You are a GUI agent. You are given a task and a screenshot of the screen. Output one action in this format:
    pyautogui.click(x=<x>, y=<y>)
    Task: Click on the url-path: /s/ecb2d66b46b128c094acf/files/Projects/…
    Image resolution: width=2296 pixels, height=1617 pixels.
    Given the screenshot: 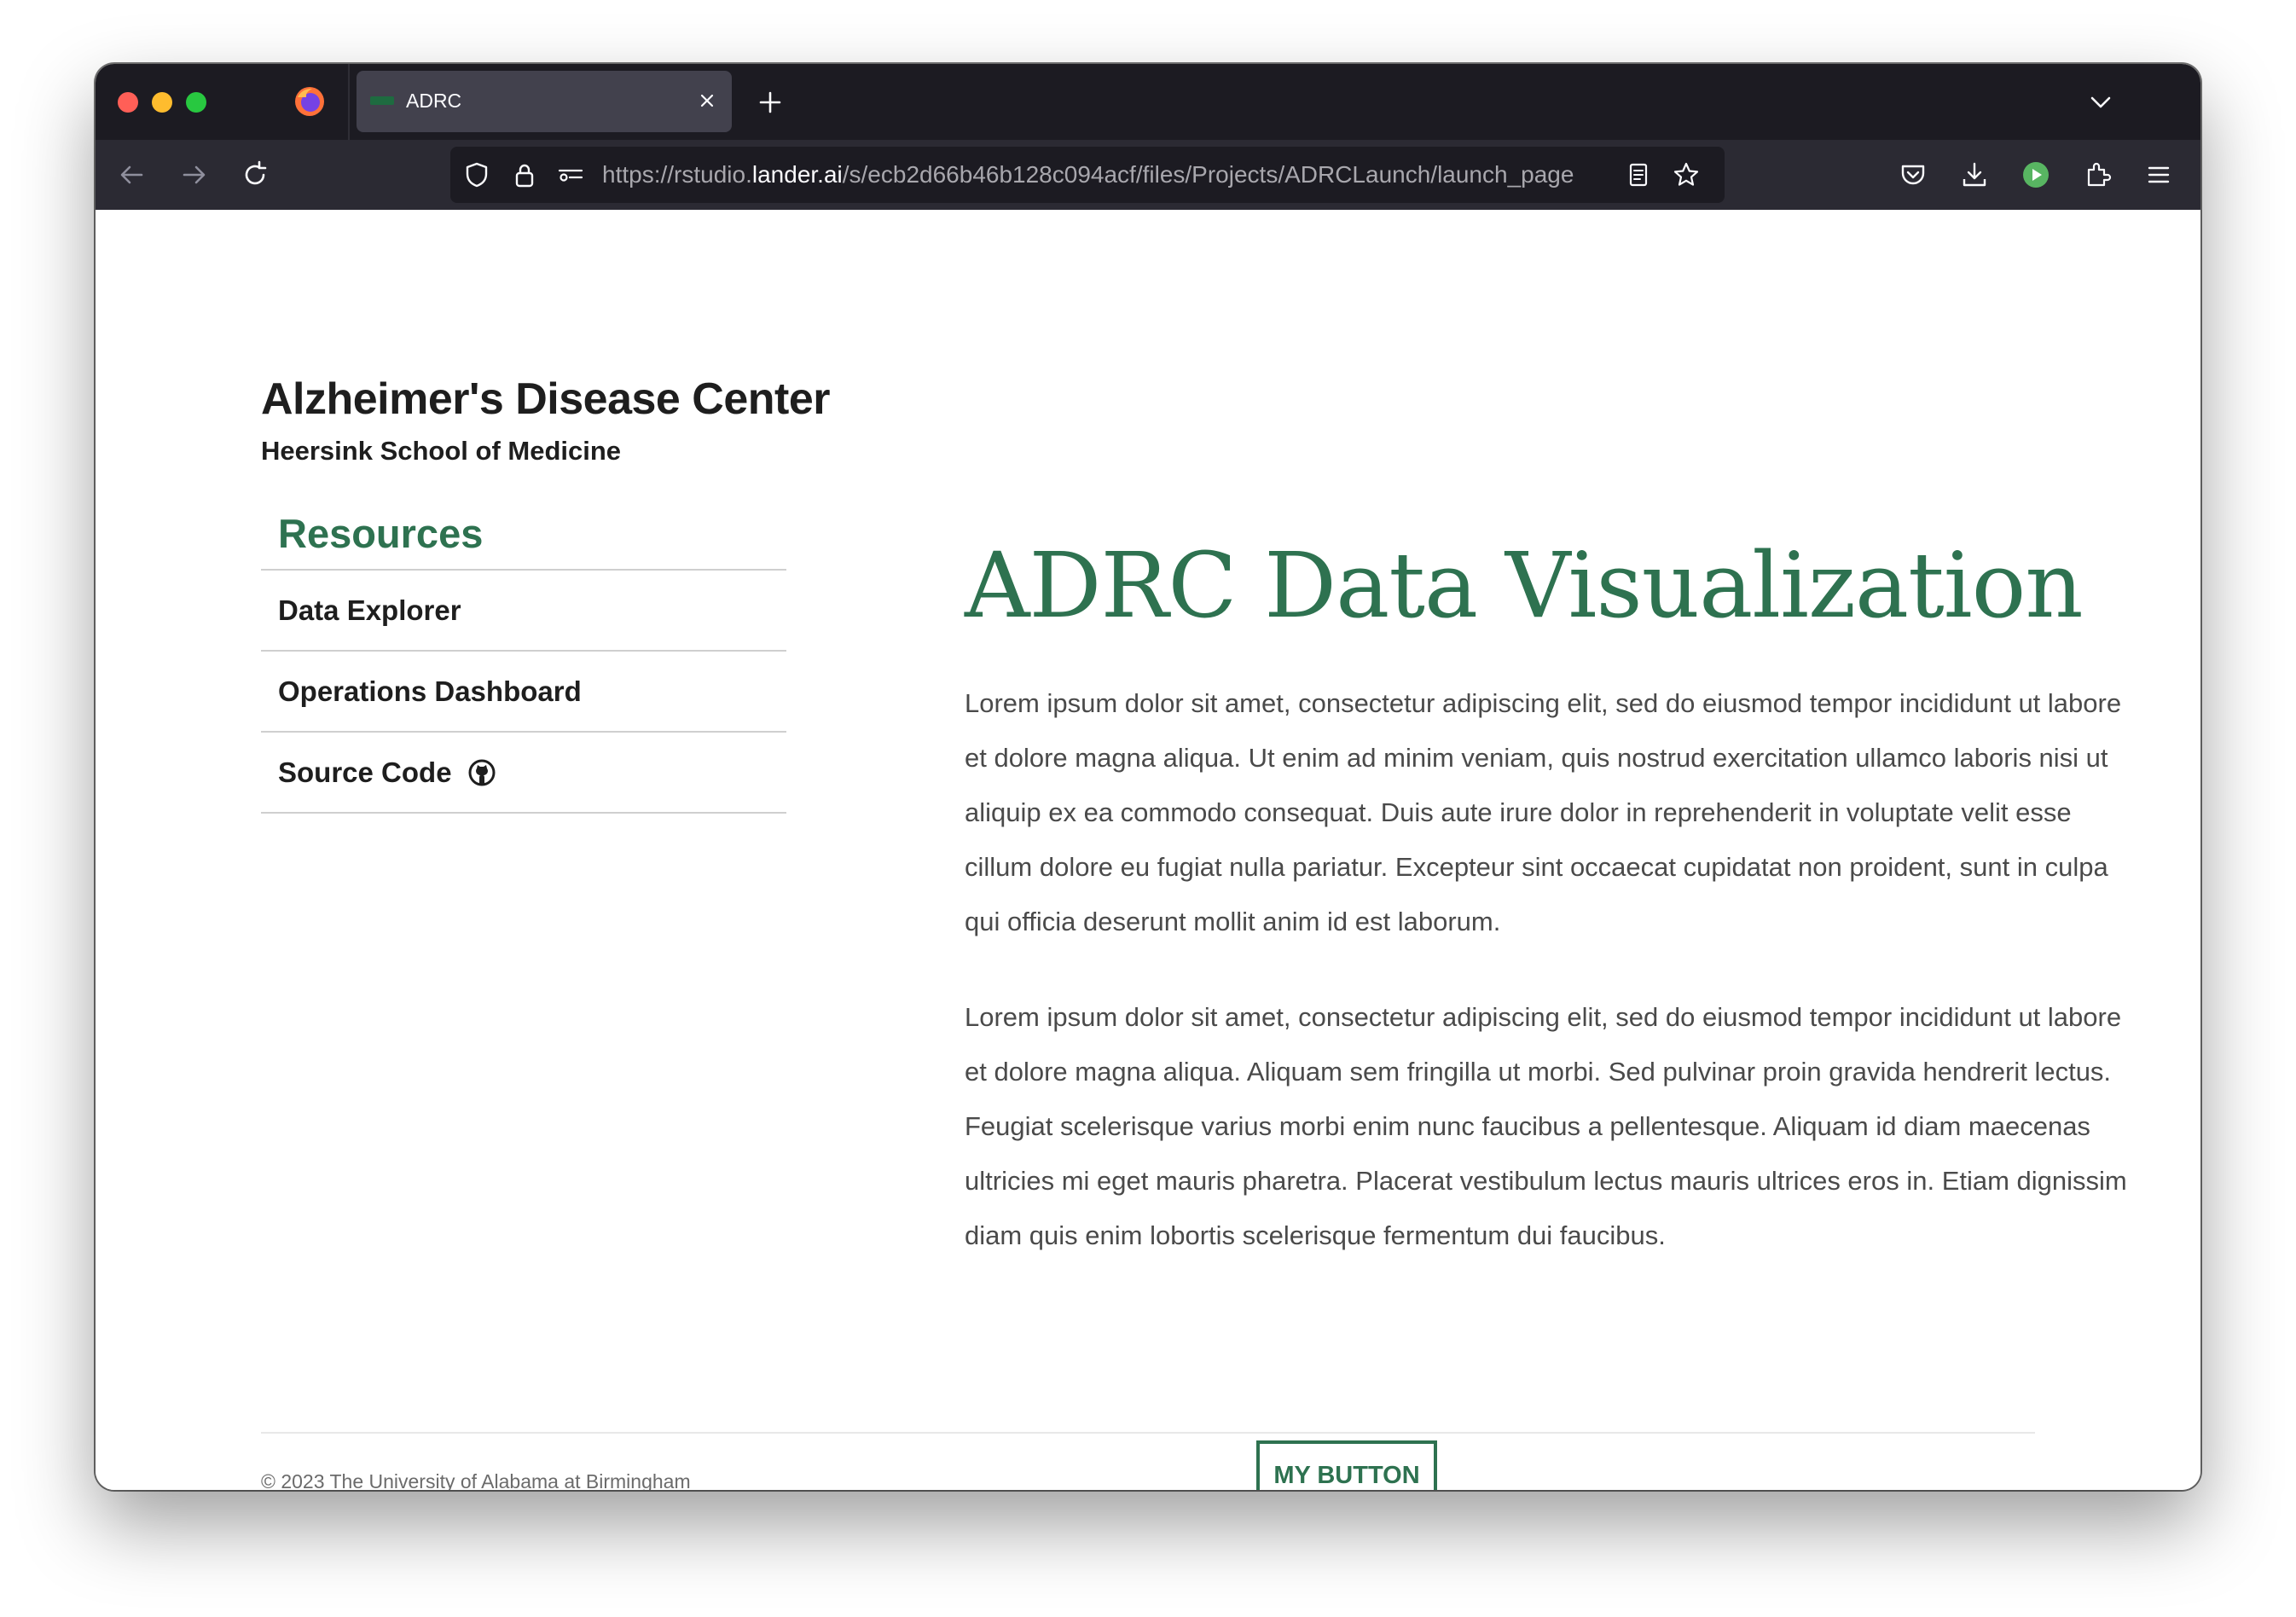 What is the action you would take?
    pyautogui.click(x=1208, y=174)
    